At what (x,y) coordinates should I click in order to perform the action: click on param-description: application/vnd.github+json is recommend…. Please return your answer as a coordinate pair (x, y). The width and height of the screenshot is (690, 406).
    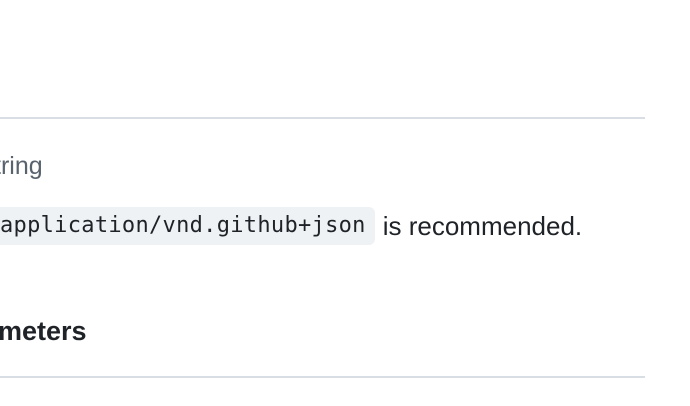
    Looking at the image, I should click on (291, 226).